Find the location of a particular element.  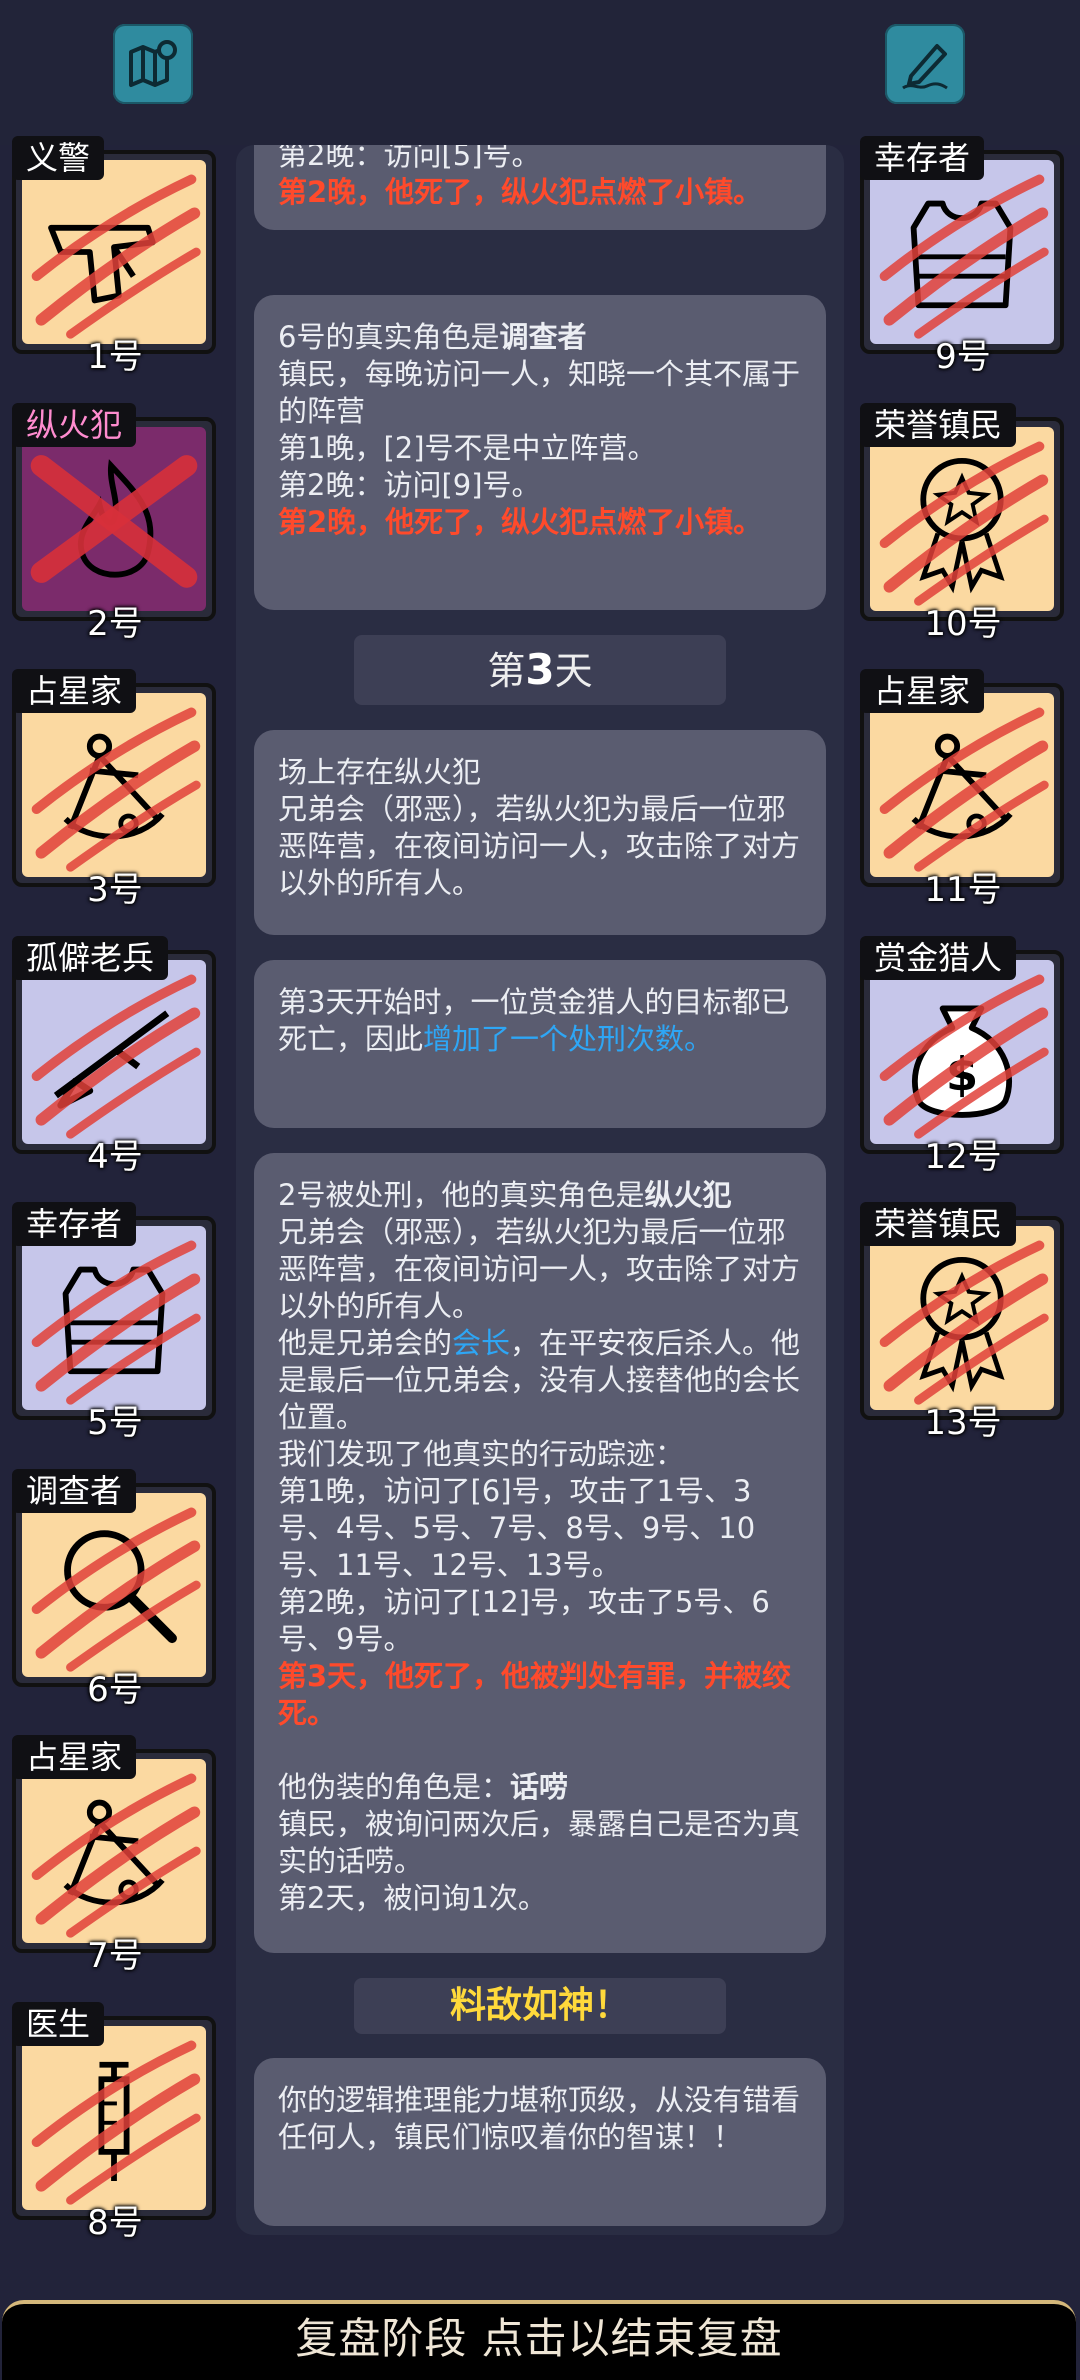

pencil-icon is located at coordinates (925, 67).